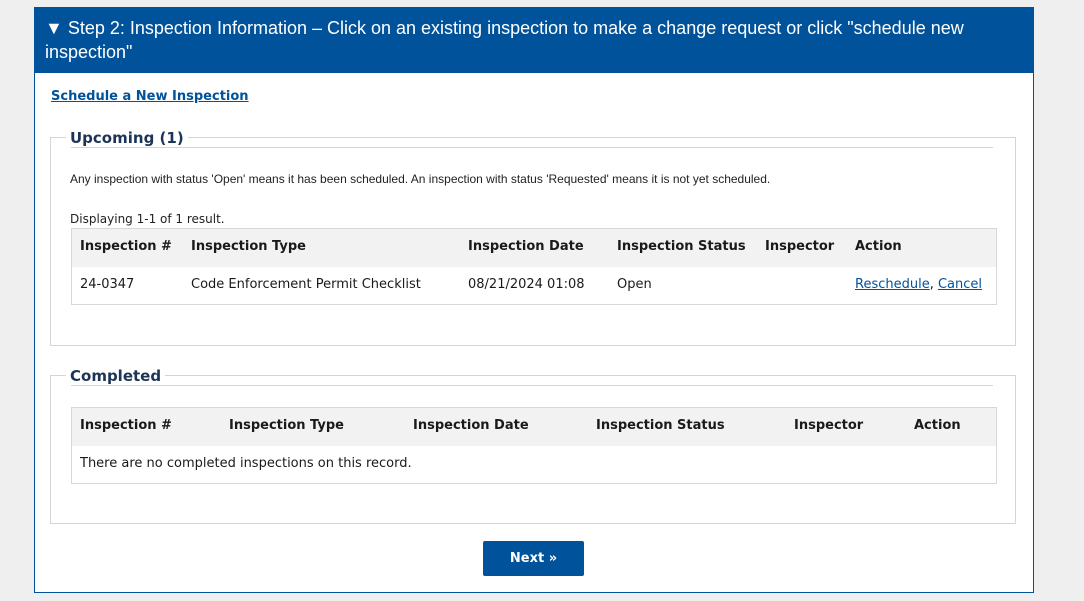 The height and width of the screenshot is (601, 1084). Describe the element at coordinates (54, 28) in the screenshot. I see `collapse-arrow-icon: ▼` at that location.